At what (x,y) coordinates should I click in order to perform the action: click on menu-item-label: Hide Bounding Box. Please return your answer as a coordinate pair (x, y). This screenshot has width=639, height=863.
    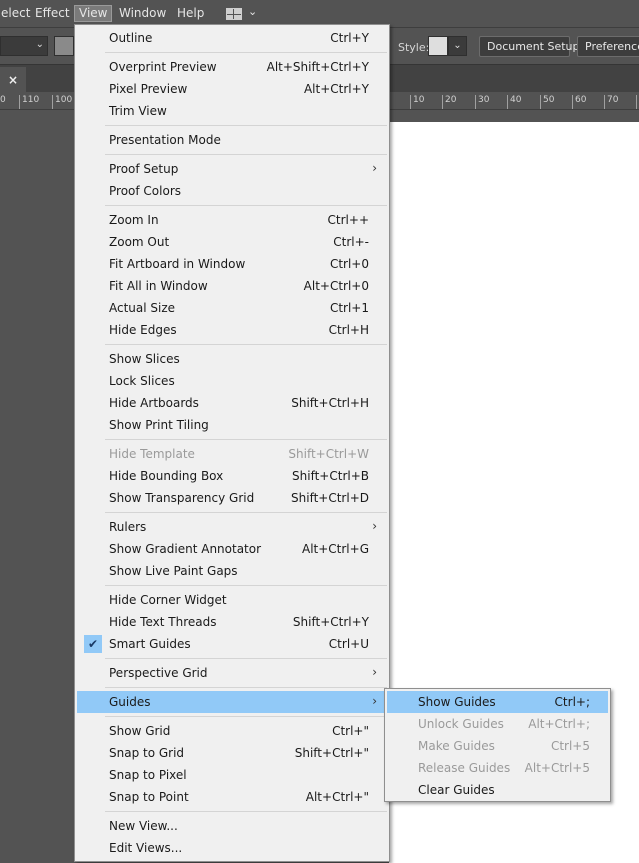
    Looking at the image, I should click on (166, 476).